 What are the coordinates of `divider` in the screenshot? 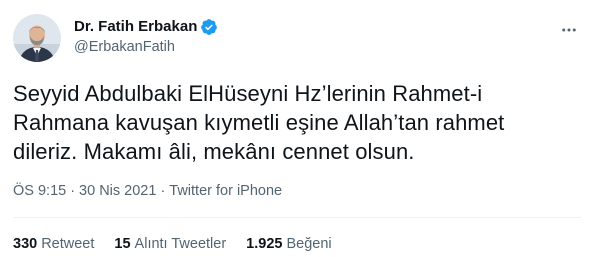 It's located at (297, 217).